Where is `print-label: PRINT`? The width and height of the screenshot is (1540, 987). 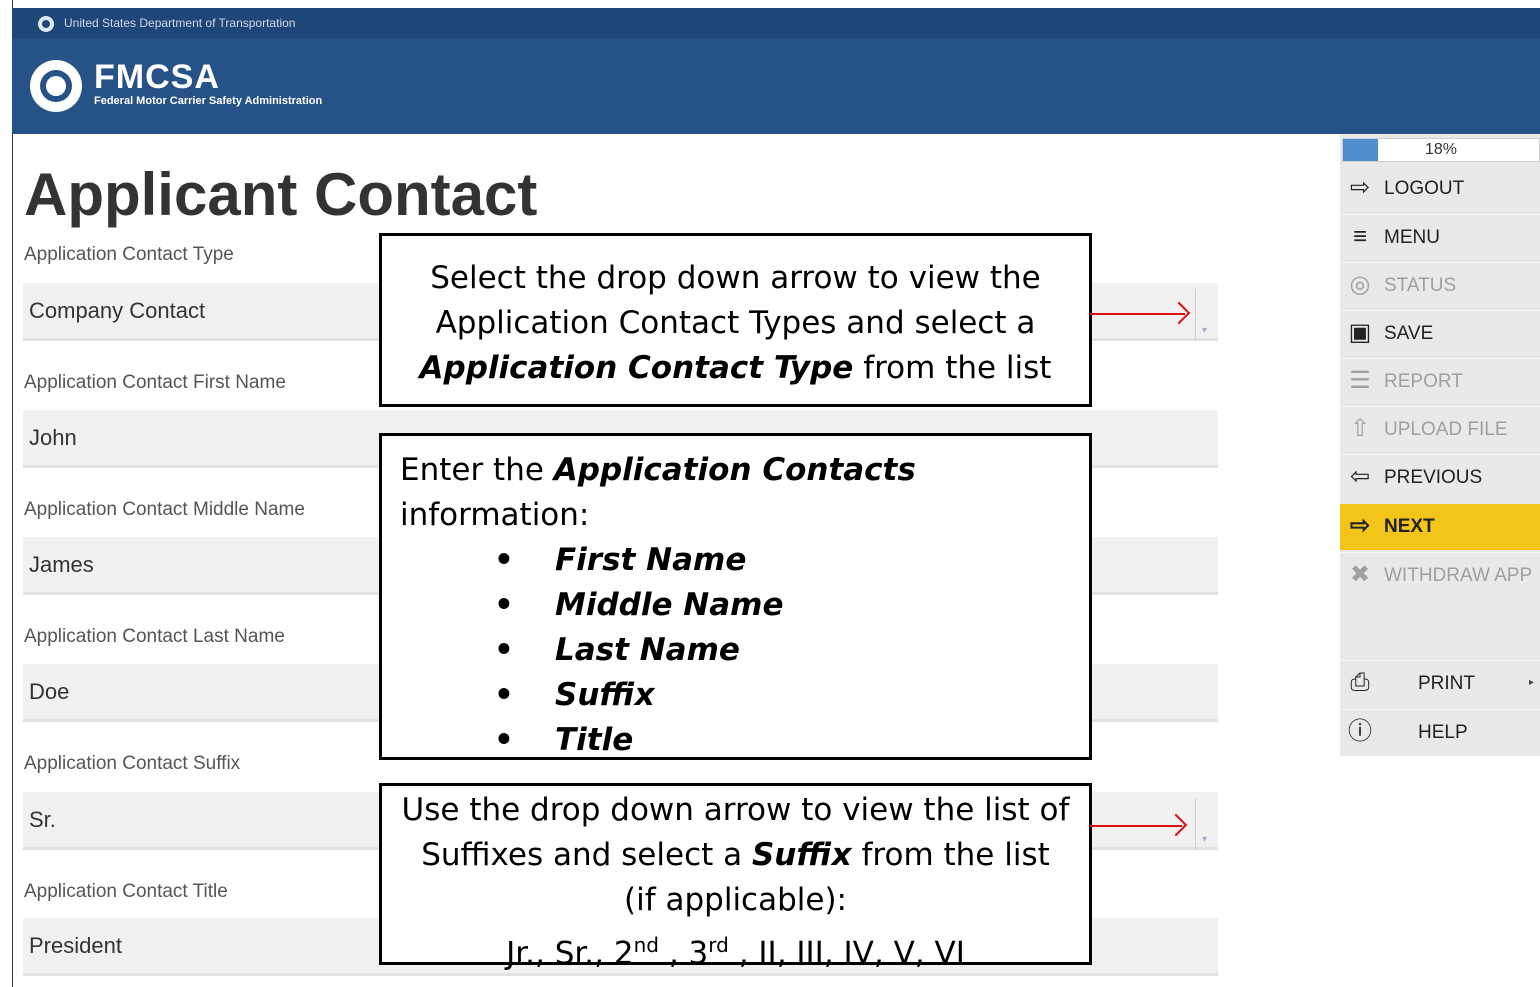
print-label: PRINT is located at coordinates (1446, 683).